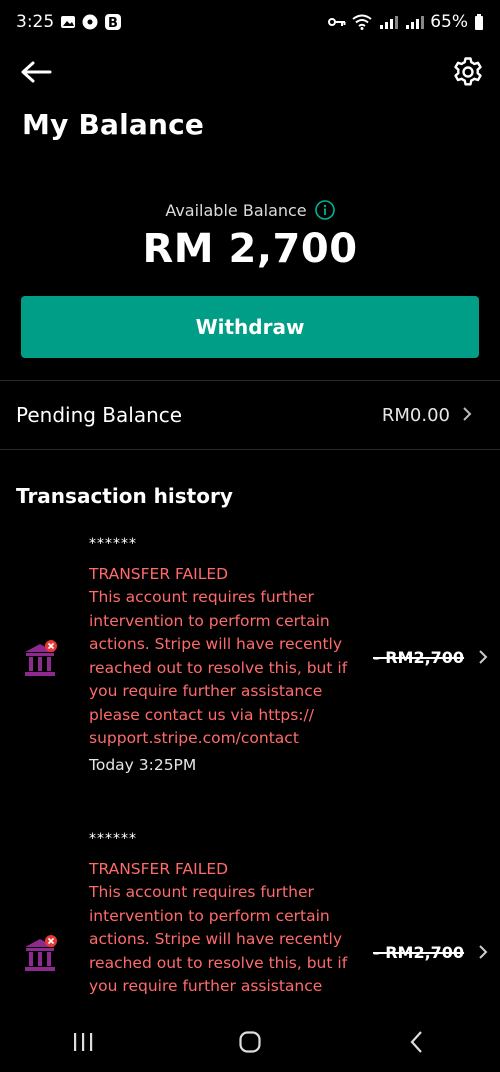 This screenshot has height=1072, width=500. I want to click on available-balance-amount: RM 2,700, so click(250, 249).